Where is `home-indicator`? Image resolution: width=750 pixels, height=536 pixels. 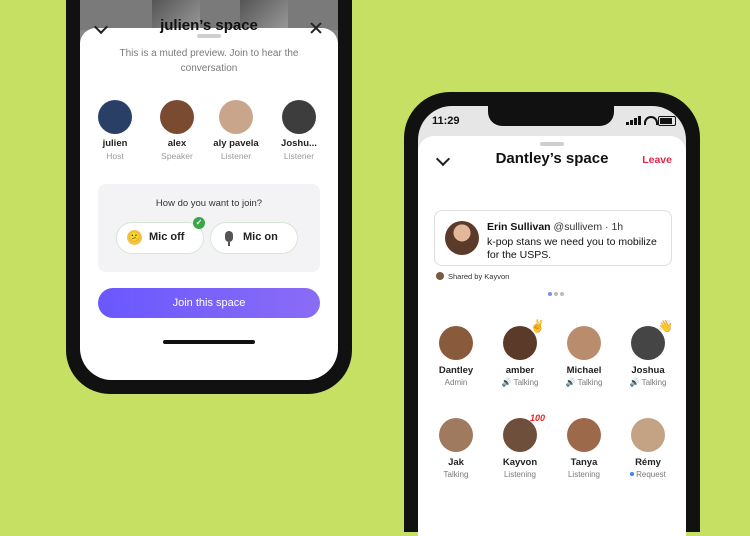
home-indicator is located at coordinates (209, 342).